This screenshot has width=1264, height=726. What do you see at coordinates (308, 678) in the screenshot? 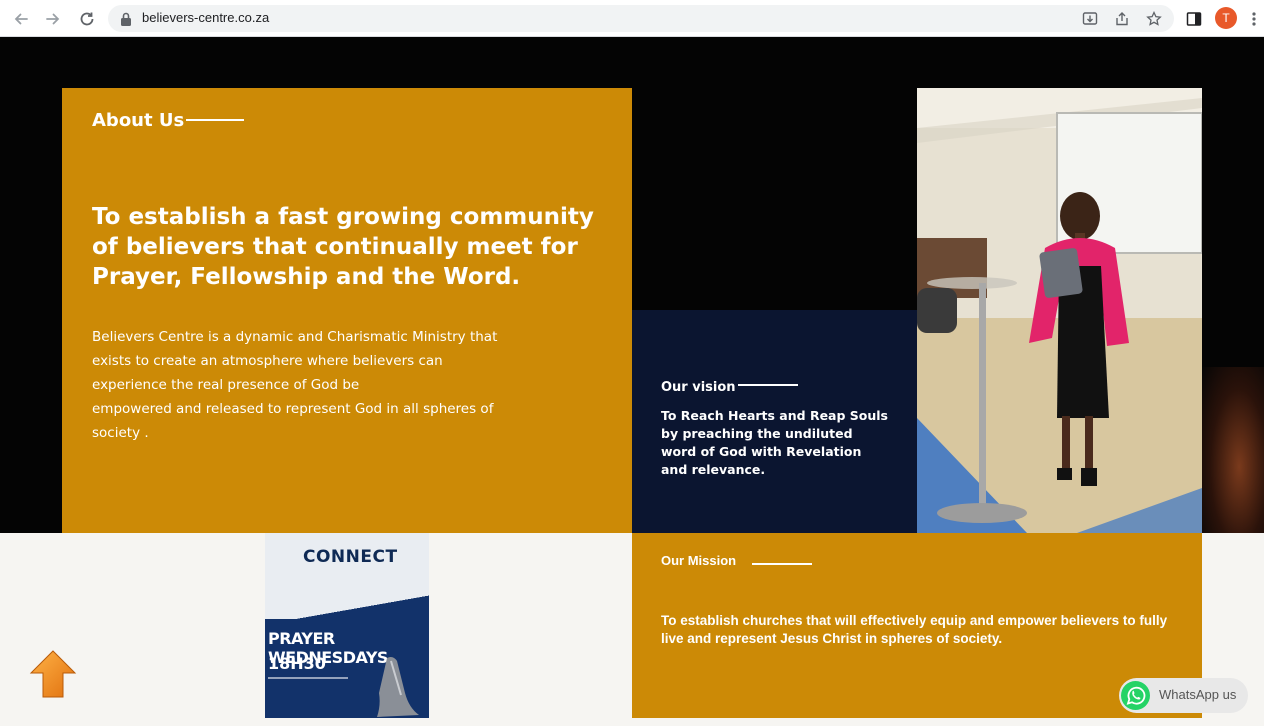
I see `poster-divider` at bounding box center [308, 678].